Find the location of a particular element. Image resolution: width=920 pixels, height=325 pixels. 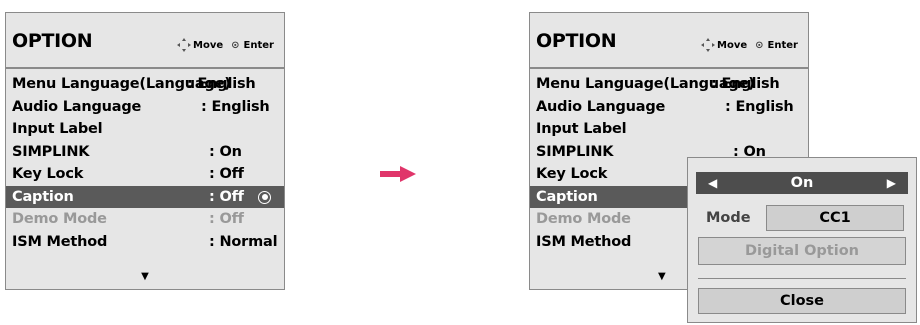

menu-item-demo-mode: Demo Mode : Off is located at coordinates (128, 219).